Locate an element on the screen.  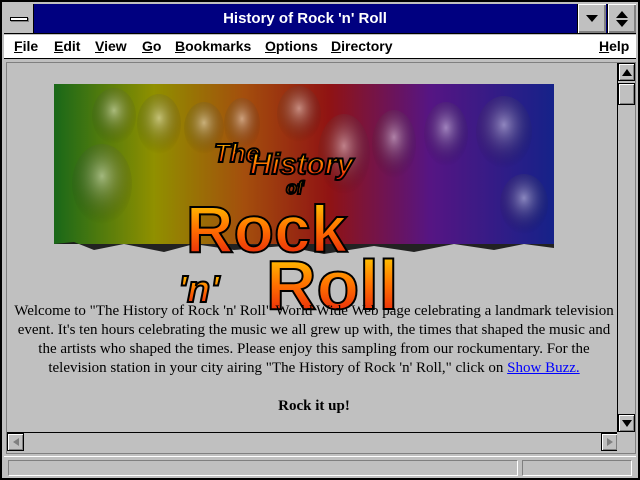
menu-edit: Edit is located at coordinates (67, 46).